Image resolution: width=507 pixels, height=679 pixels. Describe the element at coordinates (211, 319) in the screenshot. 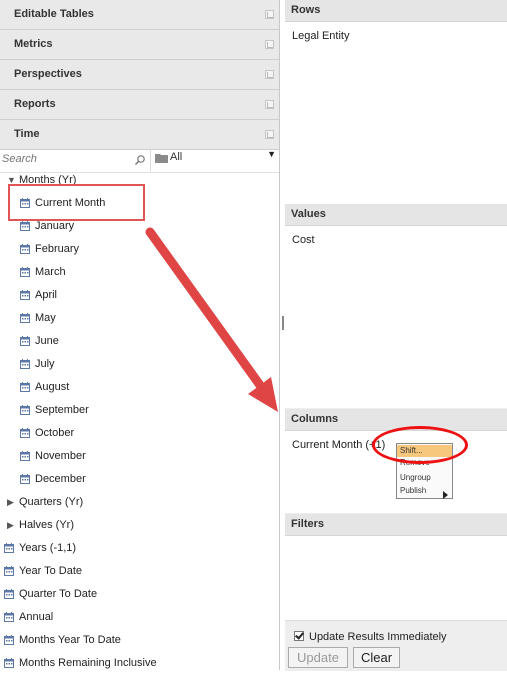

I see `annotation-arrow` at that location.